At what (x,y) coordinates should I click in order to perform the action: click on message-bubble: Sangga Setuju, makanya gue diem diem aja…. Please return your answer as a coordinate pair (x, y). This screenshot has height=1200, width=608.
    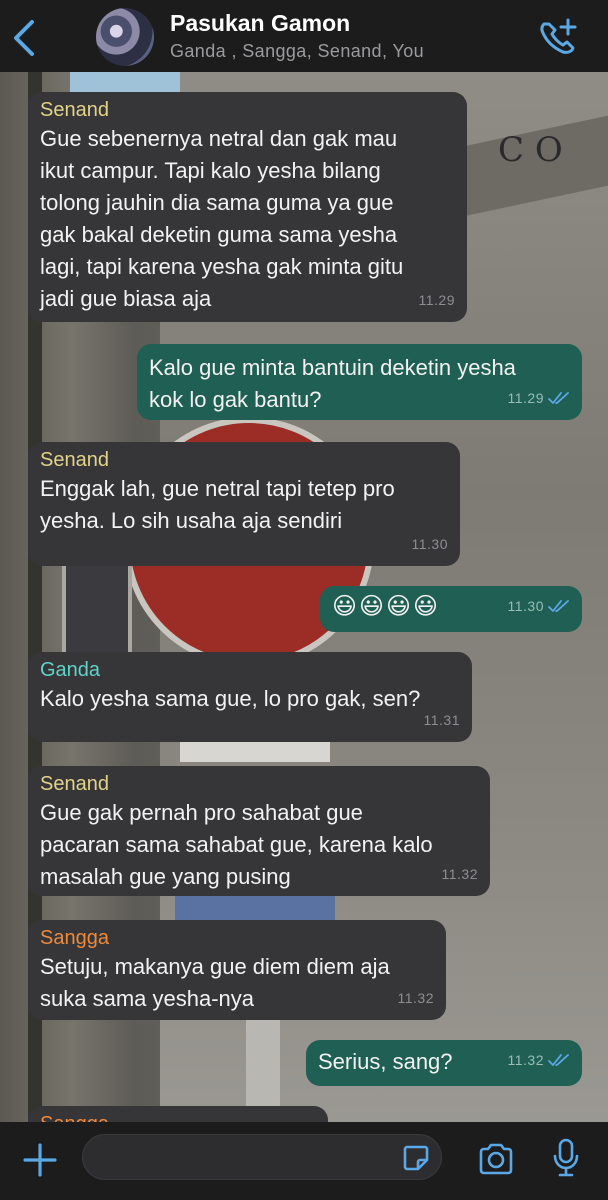
    Looking at the image, I should click on (237, 970).